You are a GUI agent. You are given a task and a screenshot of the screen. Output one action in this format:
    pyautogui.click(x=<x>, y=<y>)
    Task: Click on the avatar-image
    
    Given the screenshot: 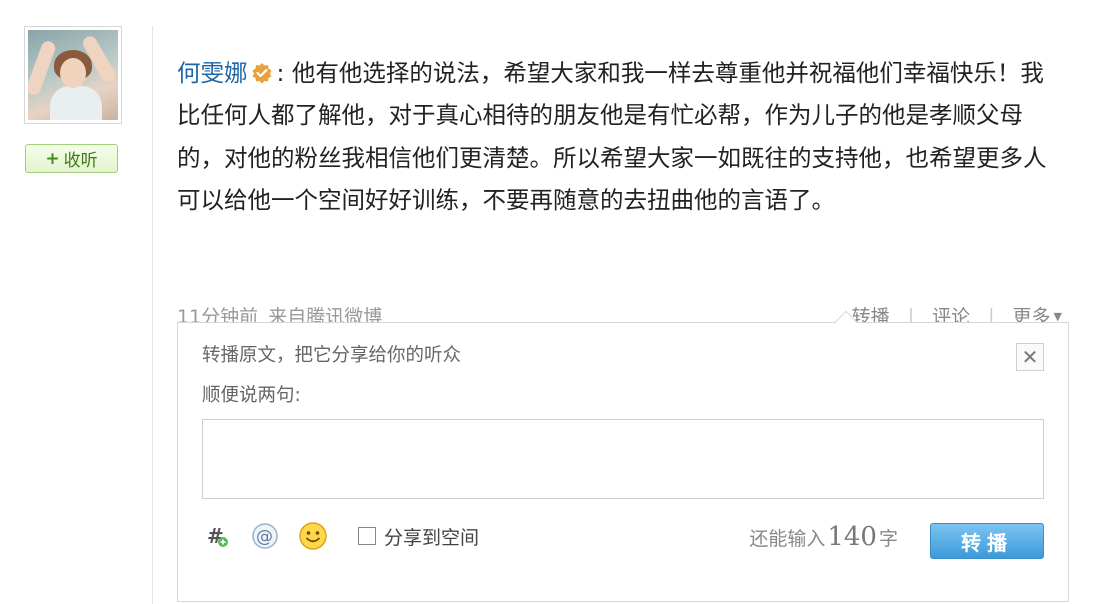 What is the action you would take?
    pyautogui.click(x=73, y=75)
    